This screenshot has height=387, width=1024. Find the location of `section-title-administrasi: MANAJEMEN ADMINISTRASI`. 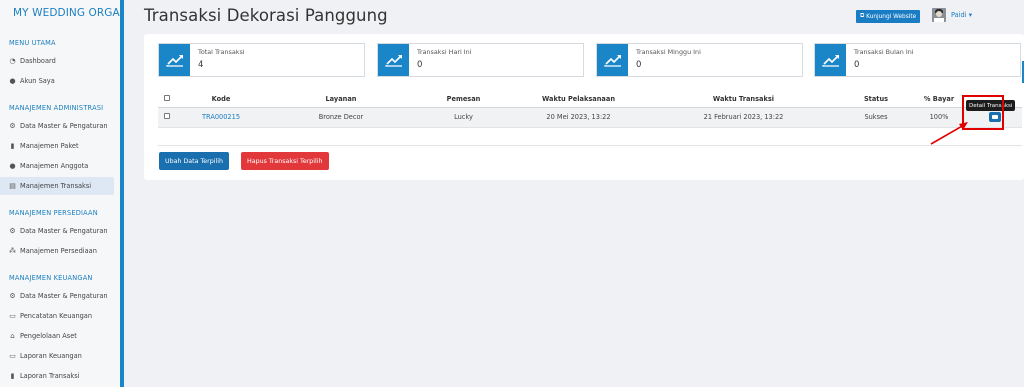

section-title-administrasi: MANAJEMEN ADMINISTRASI is located at coordinates (56, 108).